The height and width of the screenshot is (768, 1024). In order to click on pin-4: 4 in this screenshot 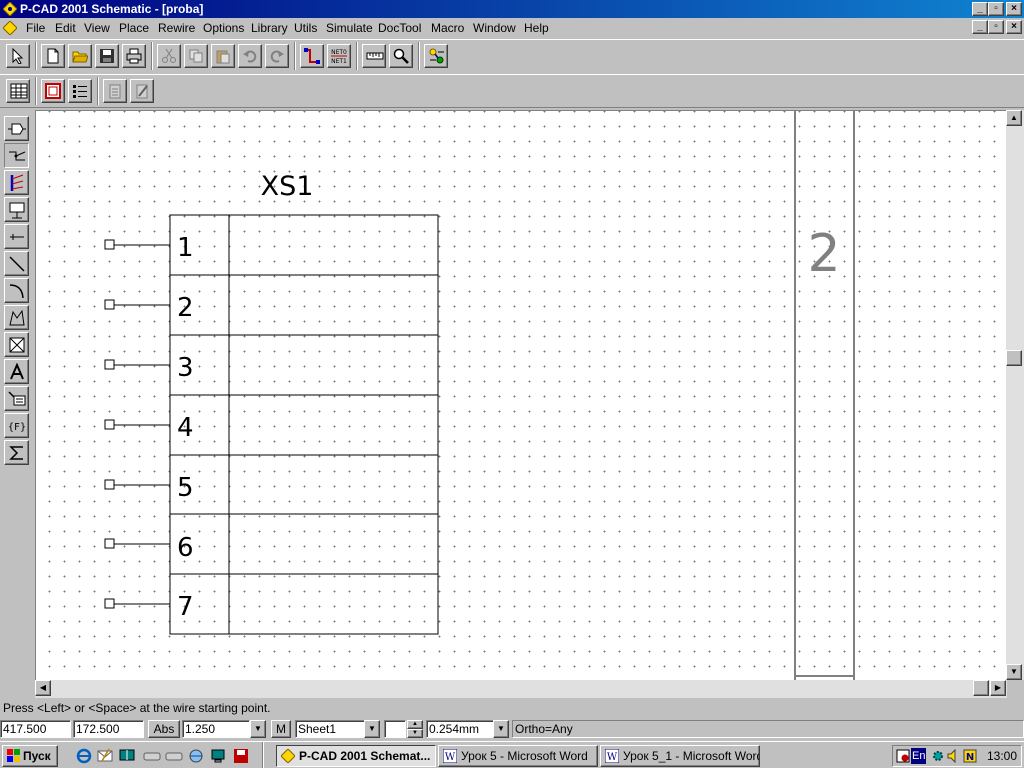, I will do `click(149, 428)`.